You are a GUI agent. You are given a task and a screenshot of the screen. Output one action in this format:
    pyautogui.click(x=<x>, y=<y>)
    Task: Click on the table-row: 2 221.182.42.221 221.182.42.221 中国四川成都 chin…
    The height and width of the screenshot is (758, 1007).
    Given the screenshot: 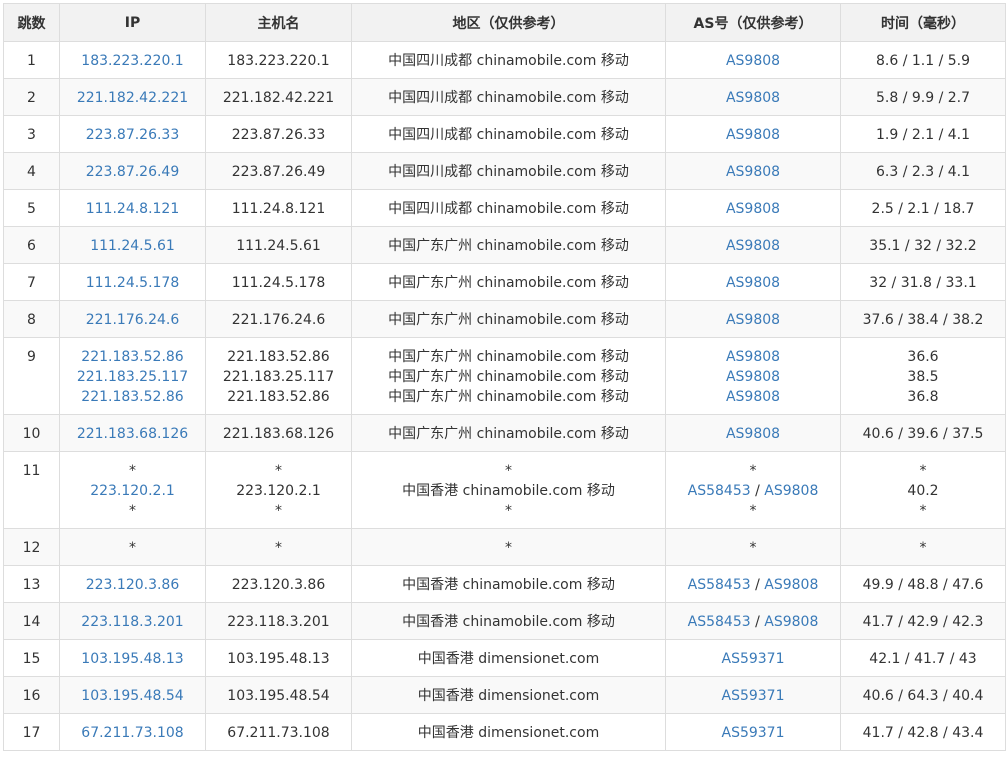 What is the action you would take?
    pyautogui.click(x=504, y=97)
    